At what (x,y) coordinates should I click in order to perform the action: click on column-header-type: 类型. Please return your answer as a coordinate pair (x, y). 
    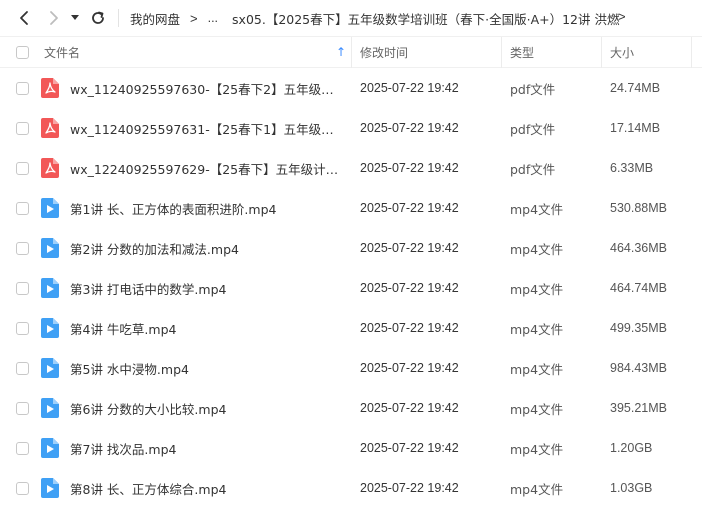
    Looking at the image, I should click on (522, 52).